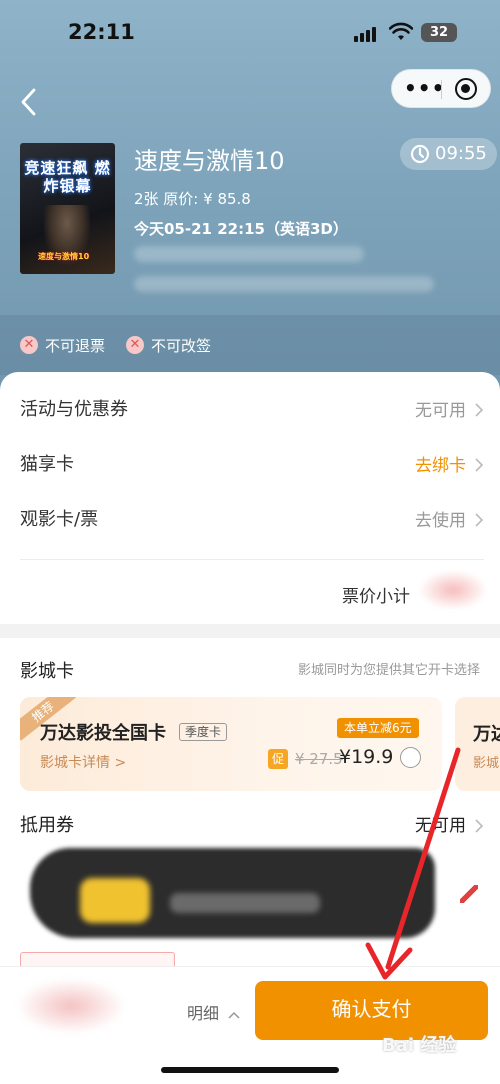 The height and width of the screenshot is (1084, 500). Describe the element at coordinates (83, 762) in the screenshot. I see `offer-details-link: 影城卡详情 >` at that location.